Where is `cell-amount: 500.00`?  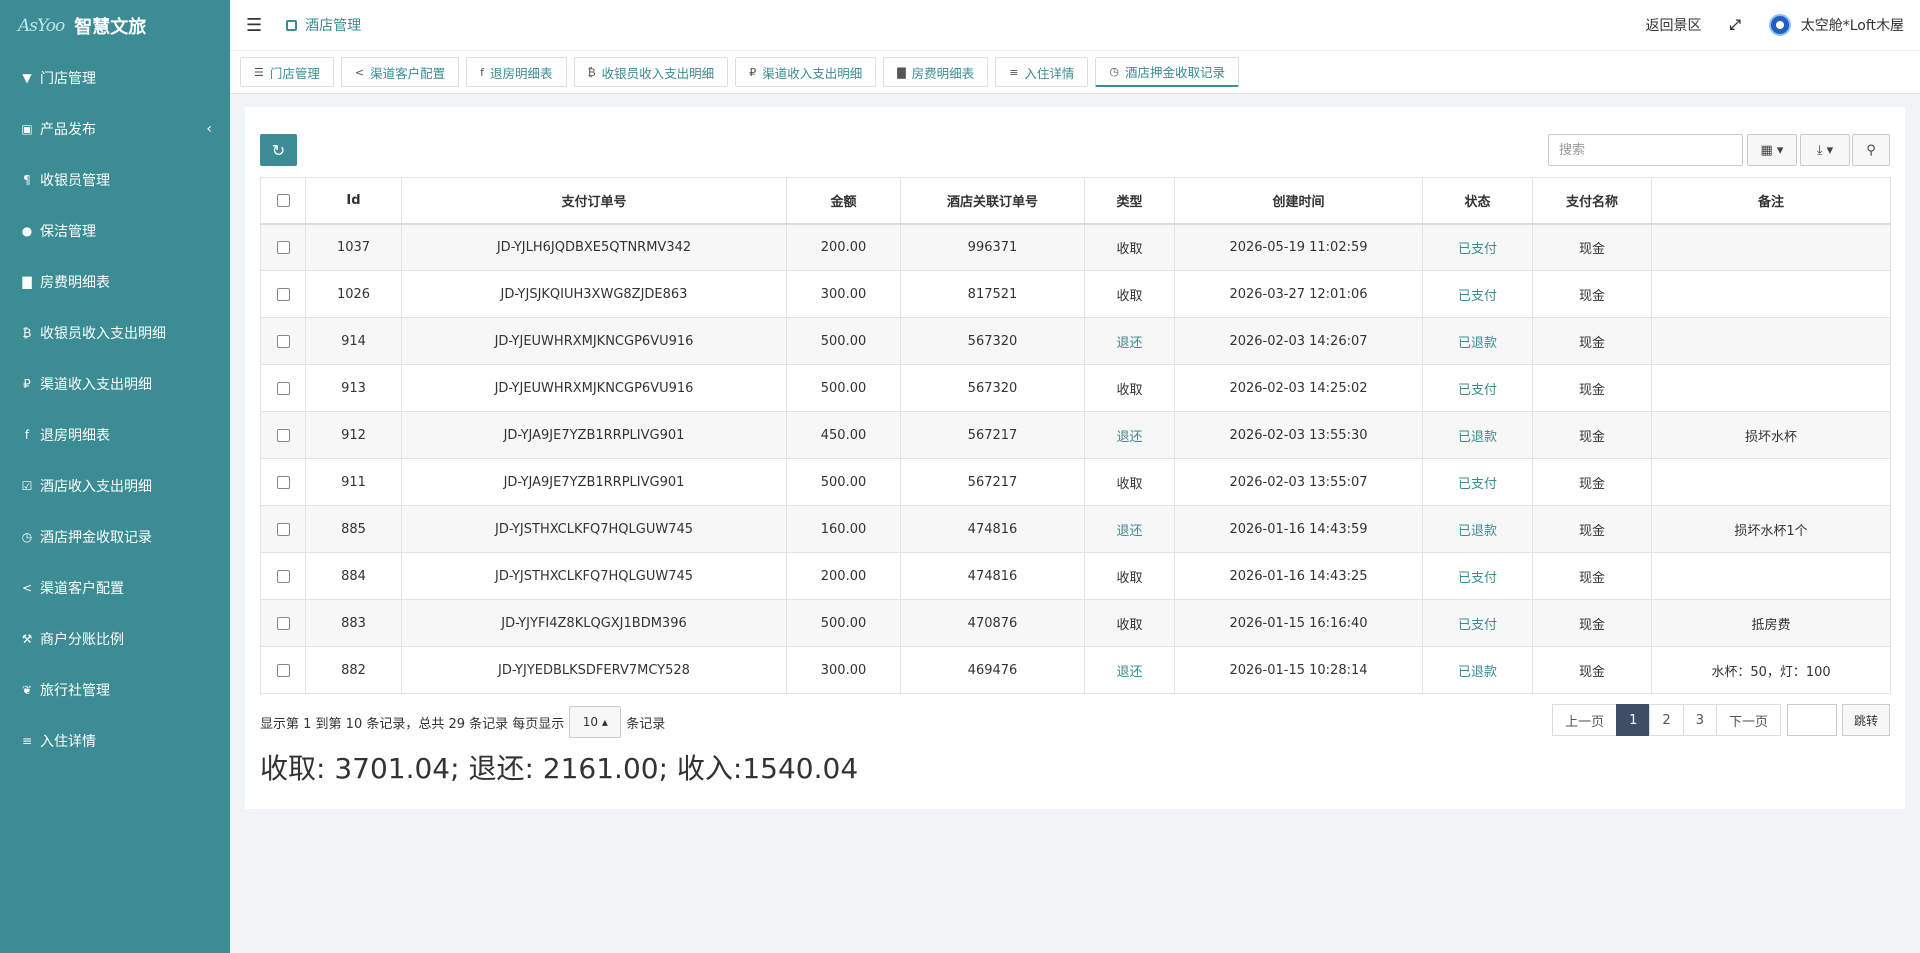
cell-amount: 500.00 is located at coordinates (843, 341).